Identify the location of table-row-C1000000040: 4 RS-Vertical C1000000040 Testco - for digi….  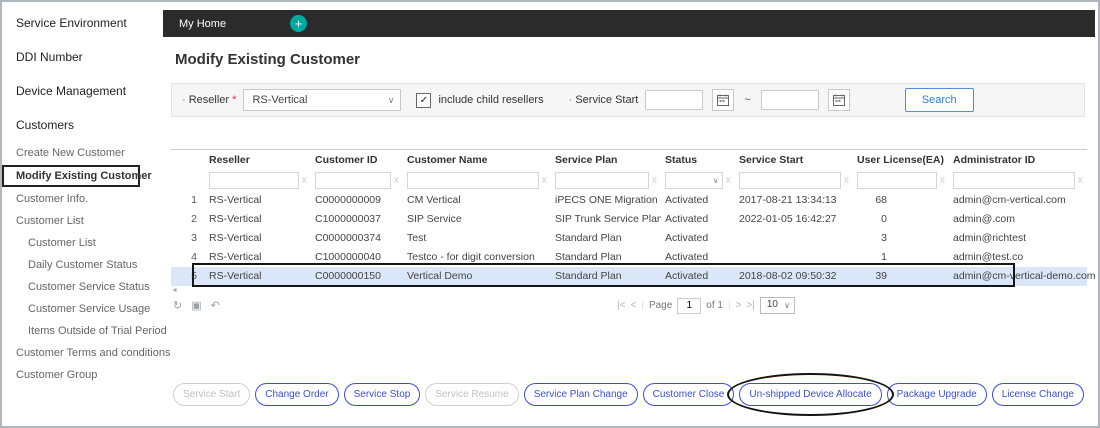
(629, 257).